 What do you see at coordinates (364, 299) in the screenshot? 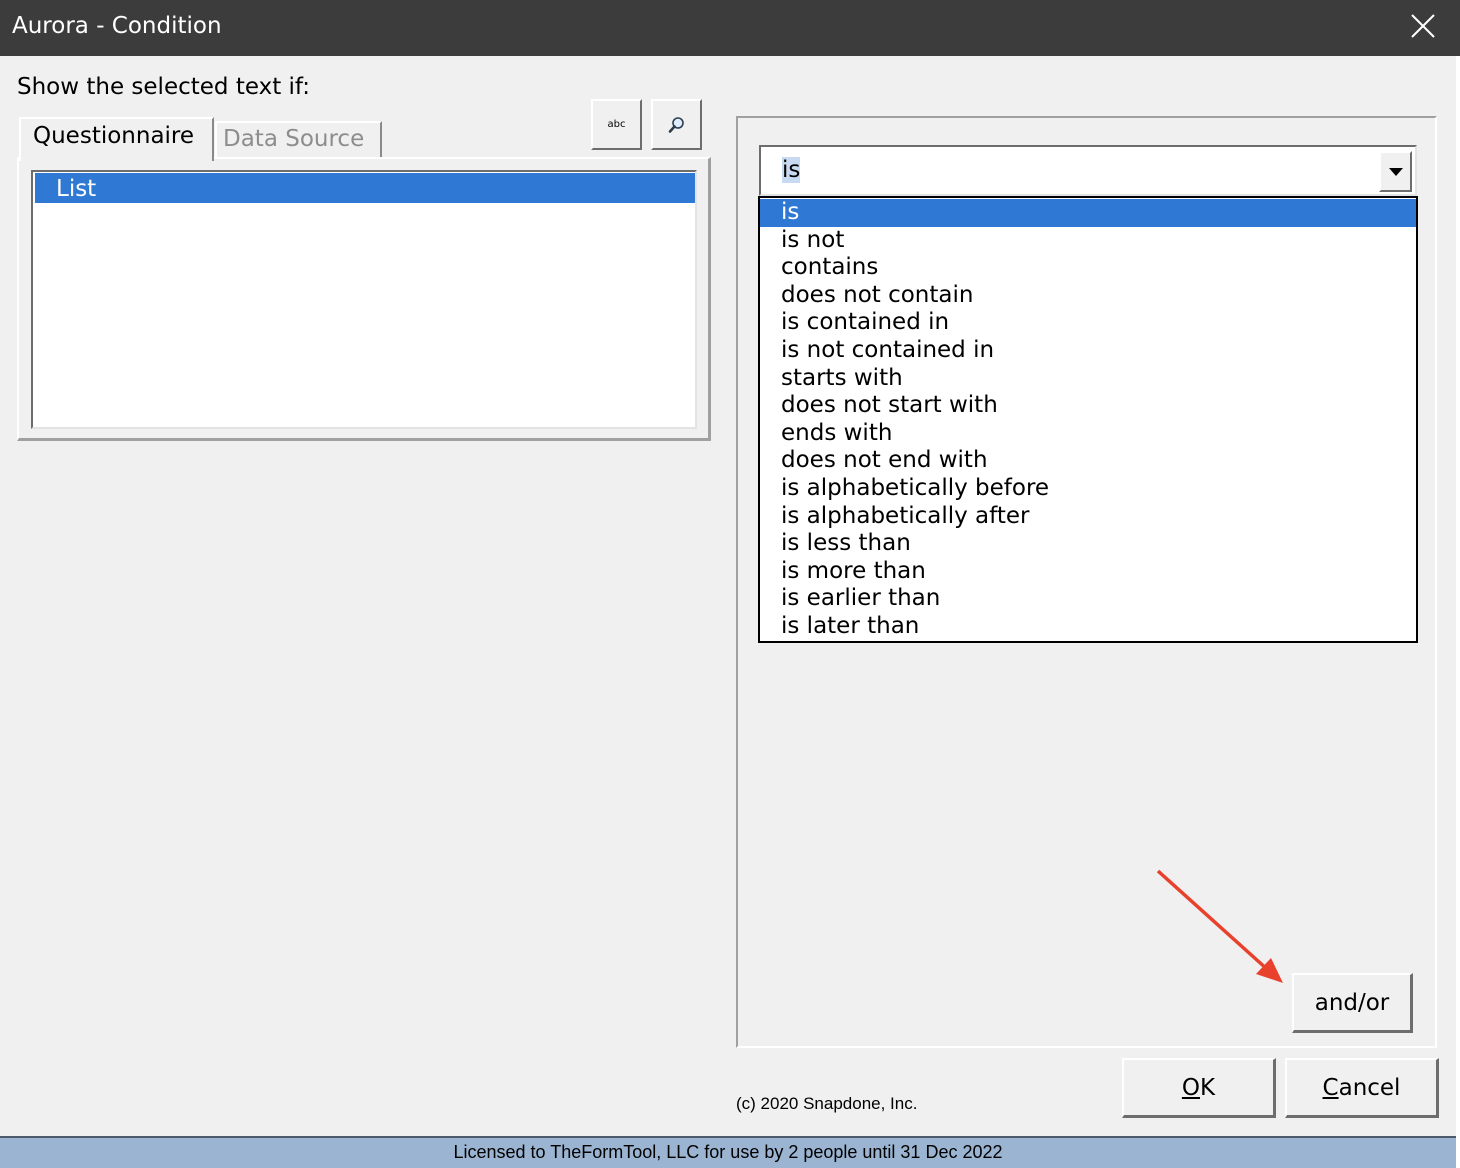
I see `field-listbox: List` at bounding box center [364, 299].